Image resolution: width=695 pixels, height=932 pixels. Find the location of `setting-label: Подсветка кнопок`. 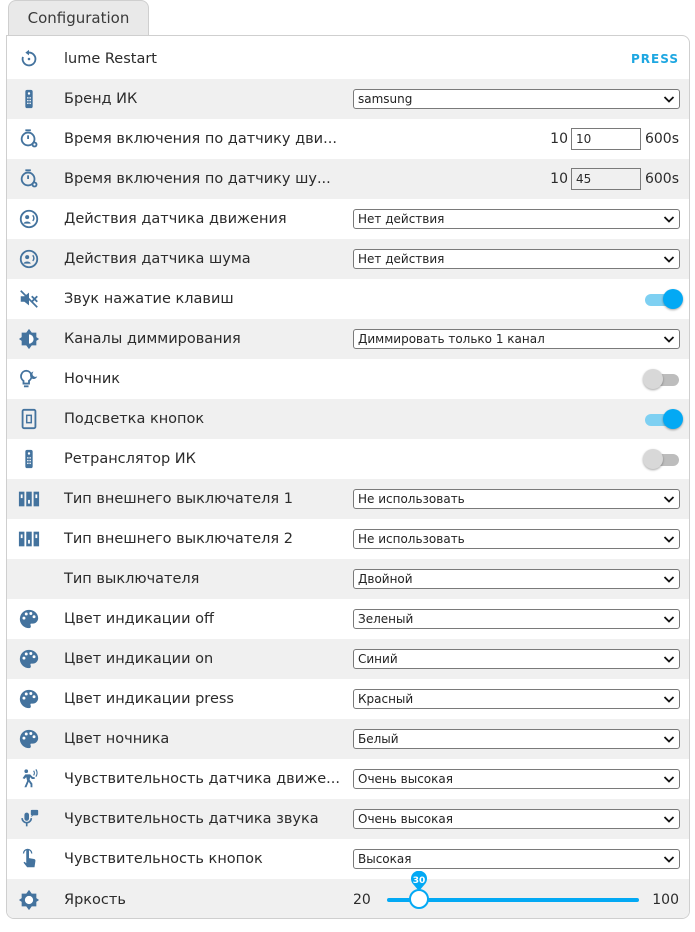

setting-label: Подсветка кнопок is located at coordinates (134, 419).